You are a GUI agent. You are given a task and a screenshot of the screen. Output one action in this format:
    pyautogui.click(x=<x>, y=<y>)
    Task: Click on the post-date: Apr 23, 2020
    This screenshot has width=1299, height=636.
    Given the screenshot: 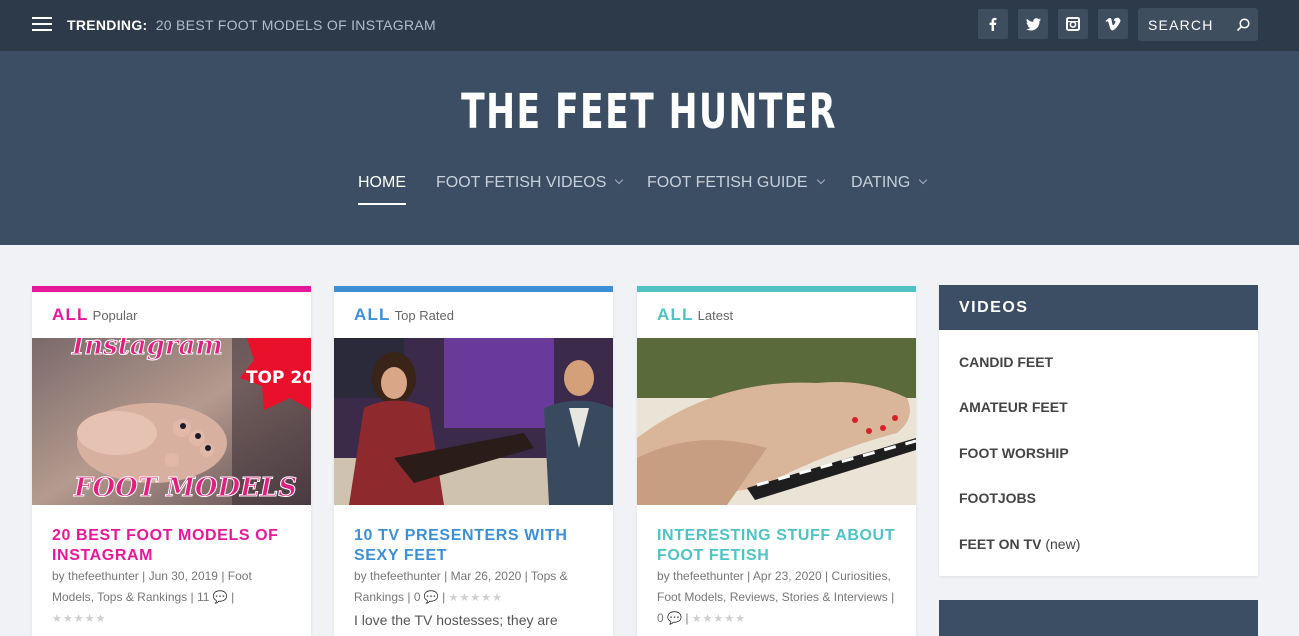 What is the action you would take?
    pyautogui.click(x=787, y=576)
    